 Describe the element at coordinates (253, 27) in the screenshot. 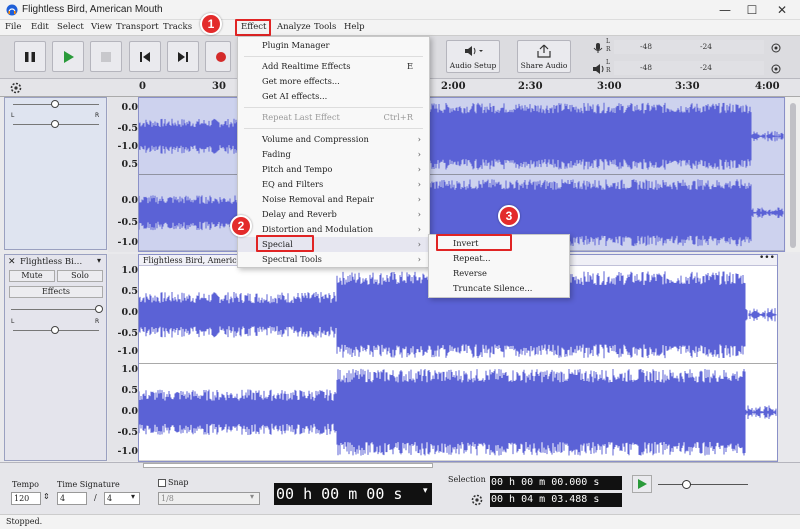

I see `effect-menu-highlight` at that location.